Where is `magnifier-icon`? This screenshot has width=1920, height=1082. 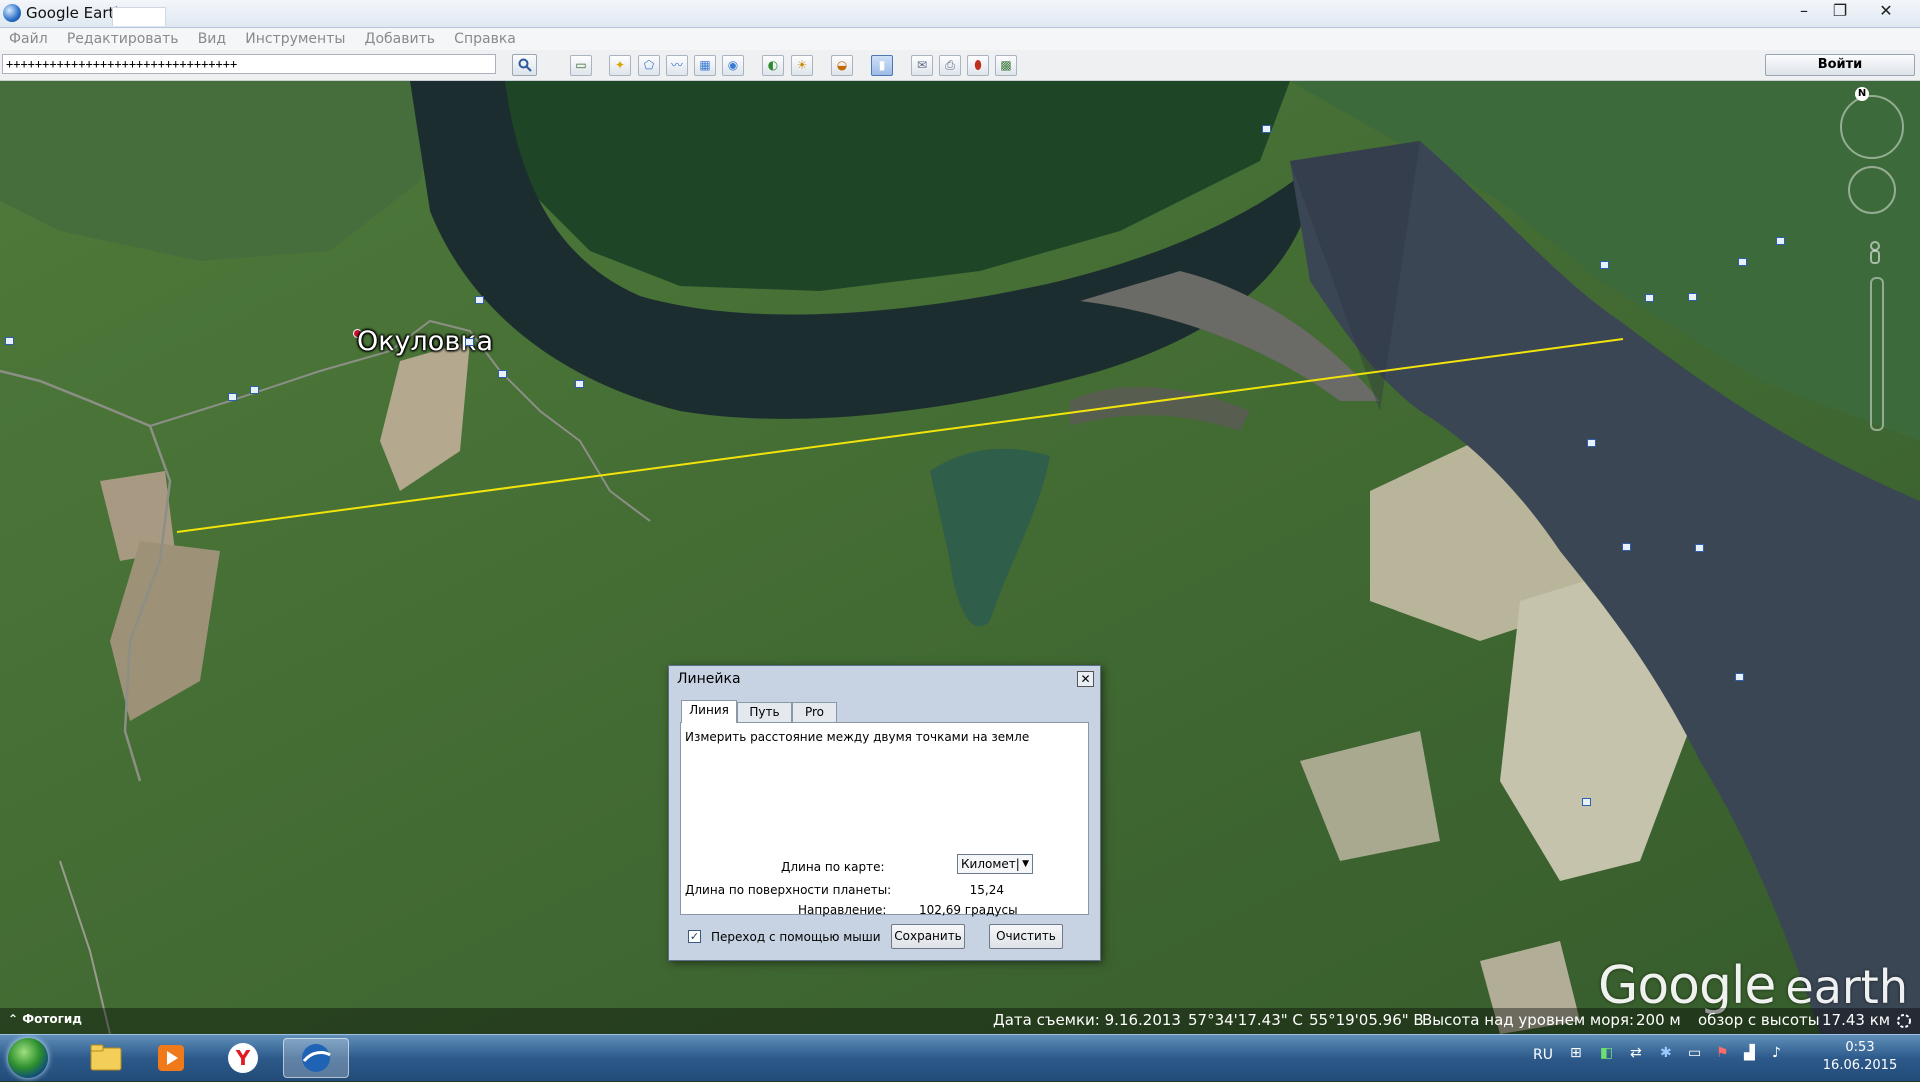
magnifier-icon is located at coordinates (525, 65).